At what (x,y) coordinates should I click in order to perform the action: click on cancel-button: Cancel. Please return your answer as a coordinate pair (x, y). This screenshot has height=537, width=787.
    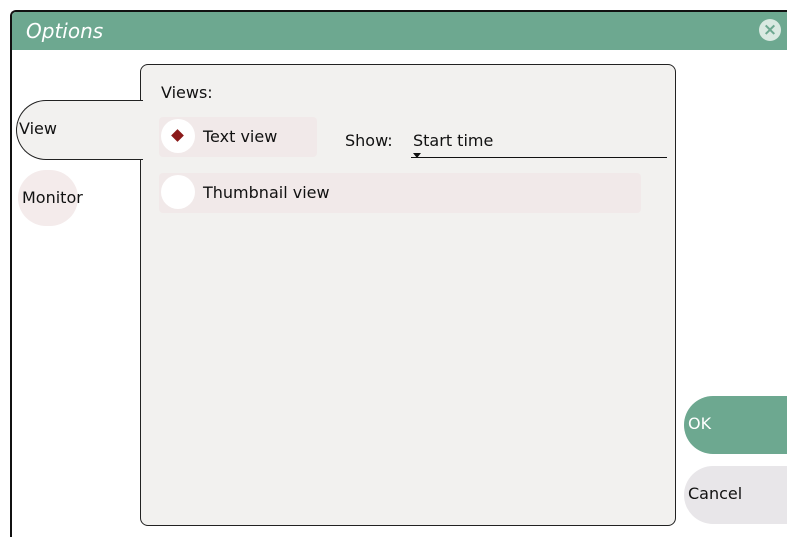
    Looking at the image, I should click on (735, 495).